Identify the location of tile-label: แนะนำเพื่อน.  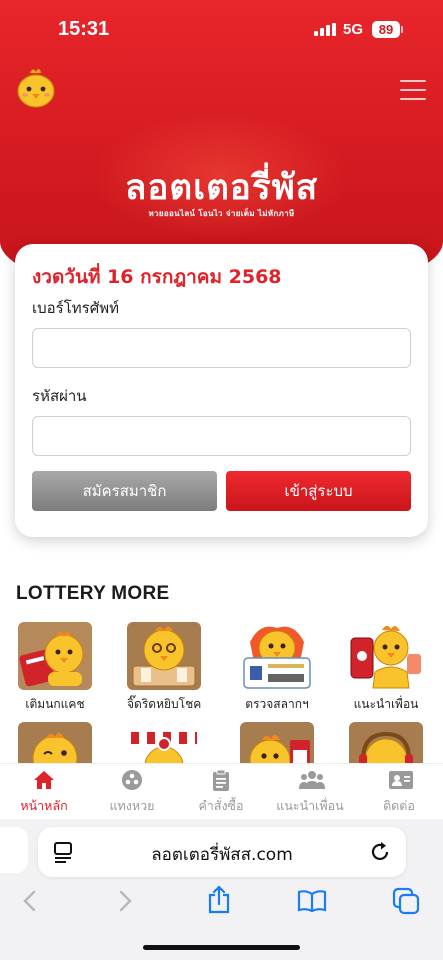
(386, 704).